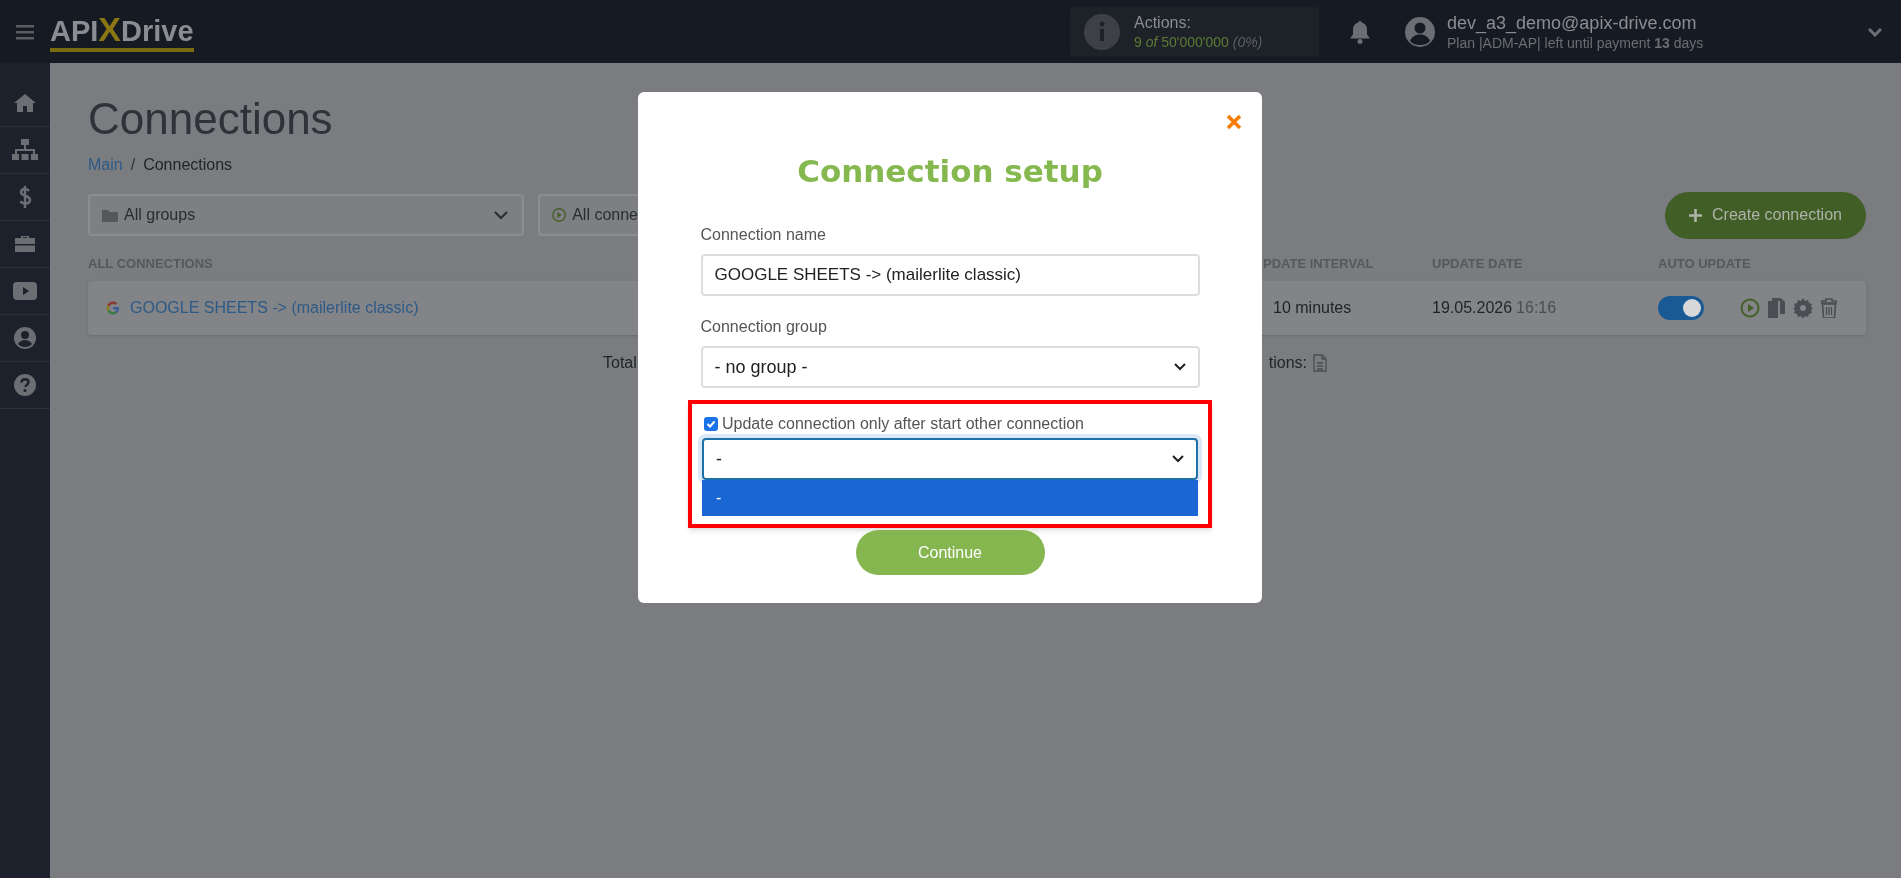 This screenshot has width=1901, height=878. I want to click on info-icon, so click(1102, 31).